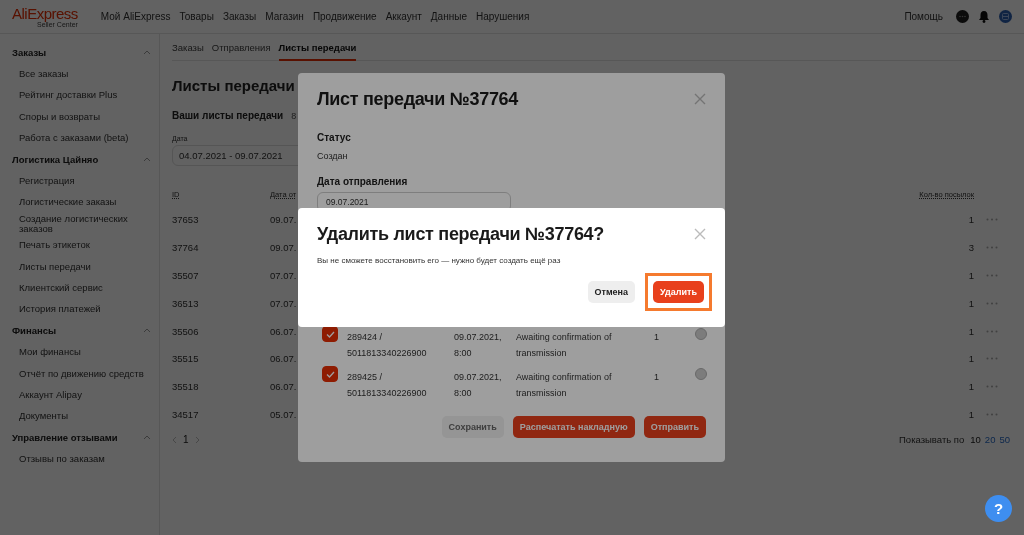 The image size is (1024, 535). I want to click on section-title: Ваши листы передачи, so click(228, 115).